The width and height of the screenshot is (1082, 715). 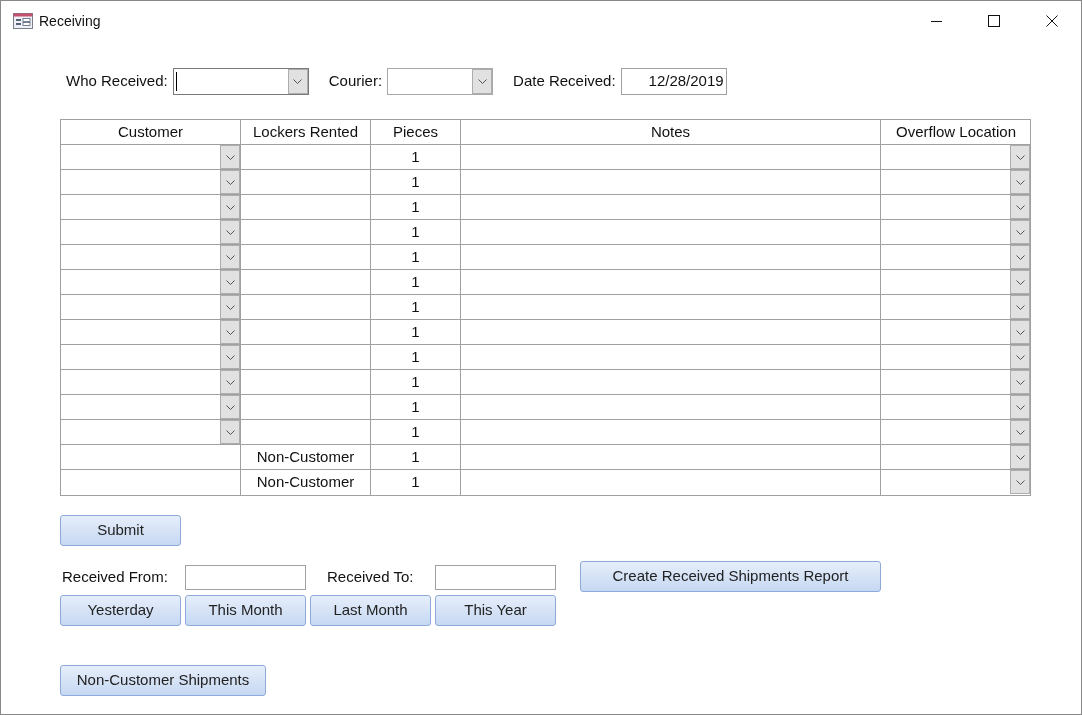 I want to click on close-icon, so click(x=1052, y=21).